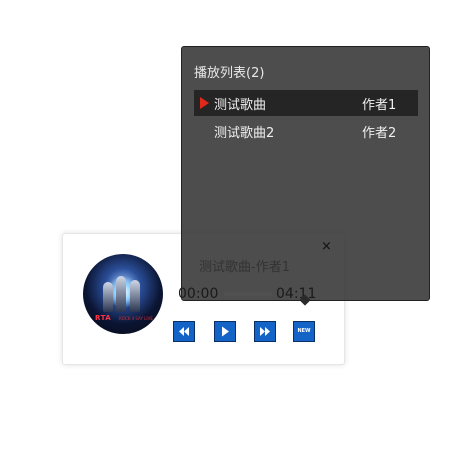  What do you see at coordinates (248, 294) in the screenshot?
I see `progress-bar` at bounding box center [248, 294].